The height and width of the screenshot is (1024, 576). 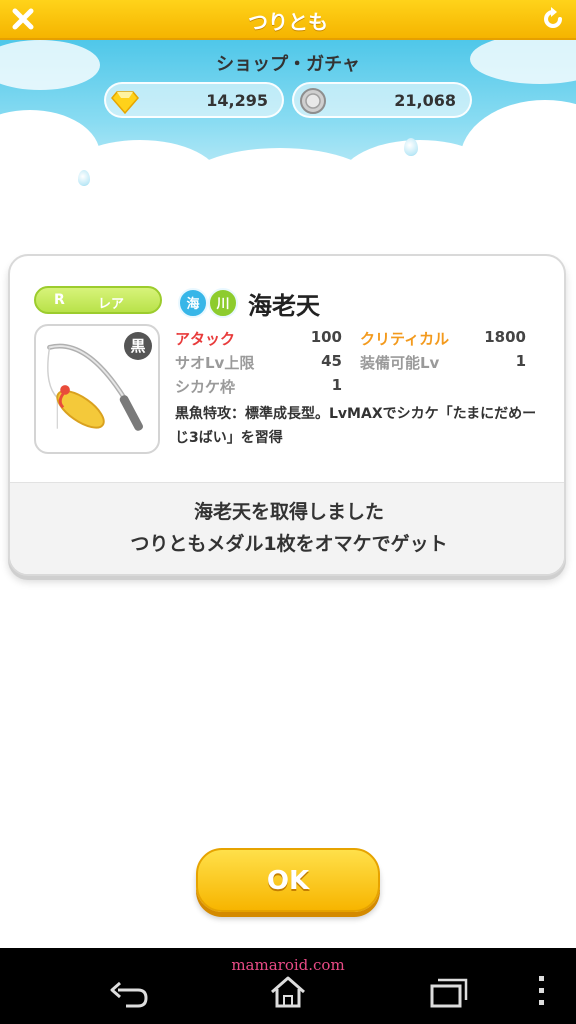 I want to click on item-name: 海老天, so click(x=284, y=306).